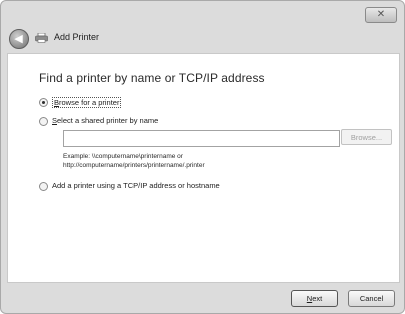  What do you see at coordinates (123, 156) in the screenshot?
I see `example-text-line1: Example: \\computername\printername or` at bounding box center [123, 156].